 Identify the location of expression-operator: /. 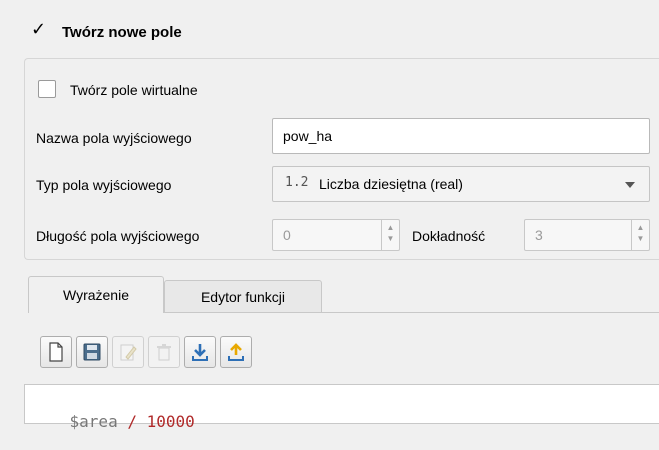
(132, 421).